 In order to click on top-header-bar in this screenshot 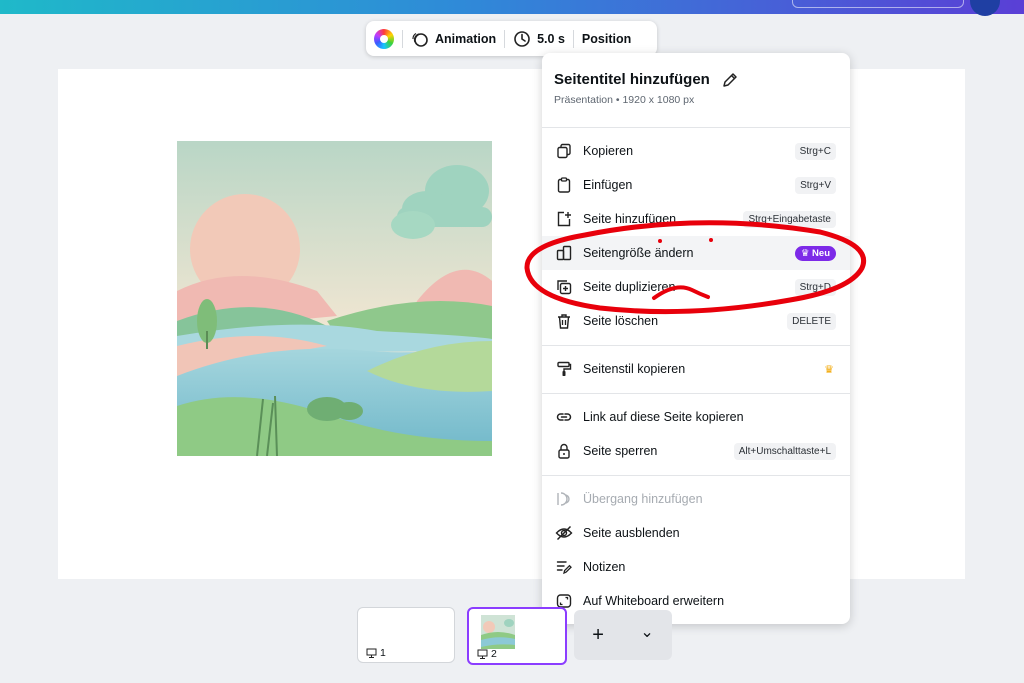, I will do `click(512, 8)`.